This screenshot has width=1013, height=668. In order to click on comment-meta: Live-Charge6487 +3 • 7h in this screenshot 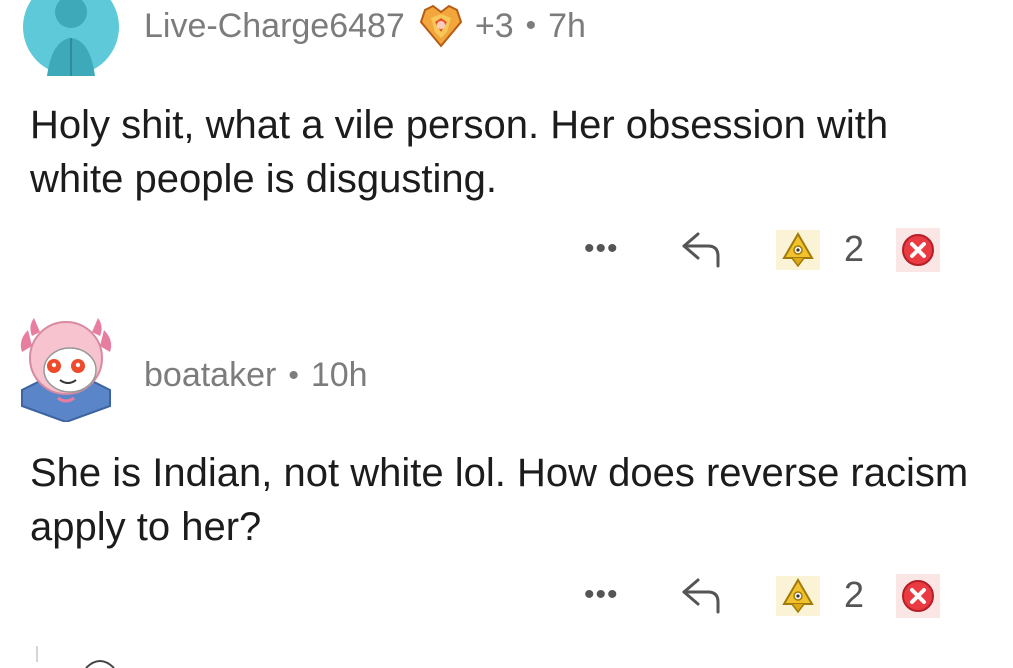, I will do `click(365, 26)`.